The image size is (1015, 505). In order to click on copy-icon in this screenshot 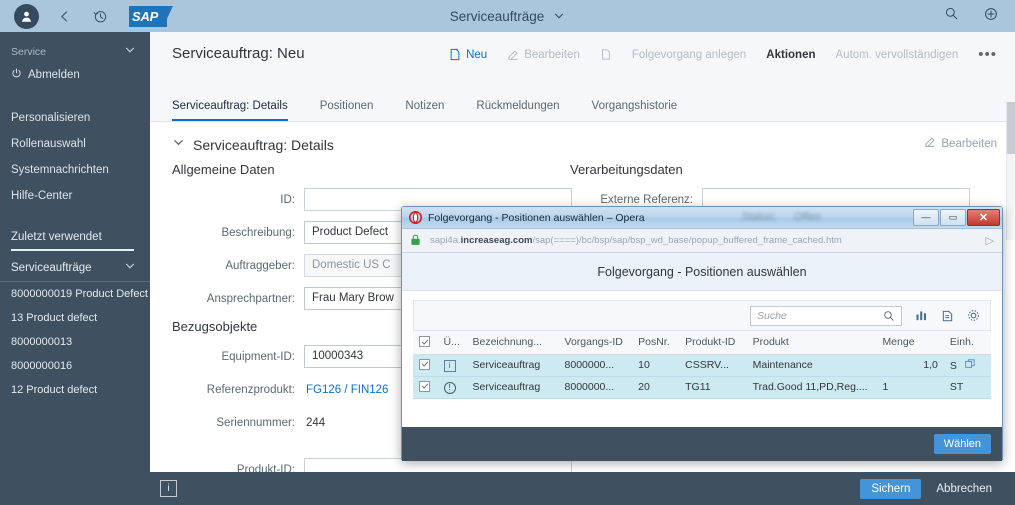, I will do `click(606, 54)`.